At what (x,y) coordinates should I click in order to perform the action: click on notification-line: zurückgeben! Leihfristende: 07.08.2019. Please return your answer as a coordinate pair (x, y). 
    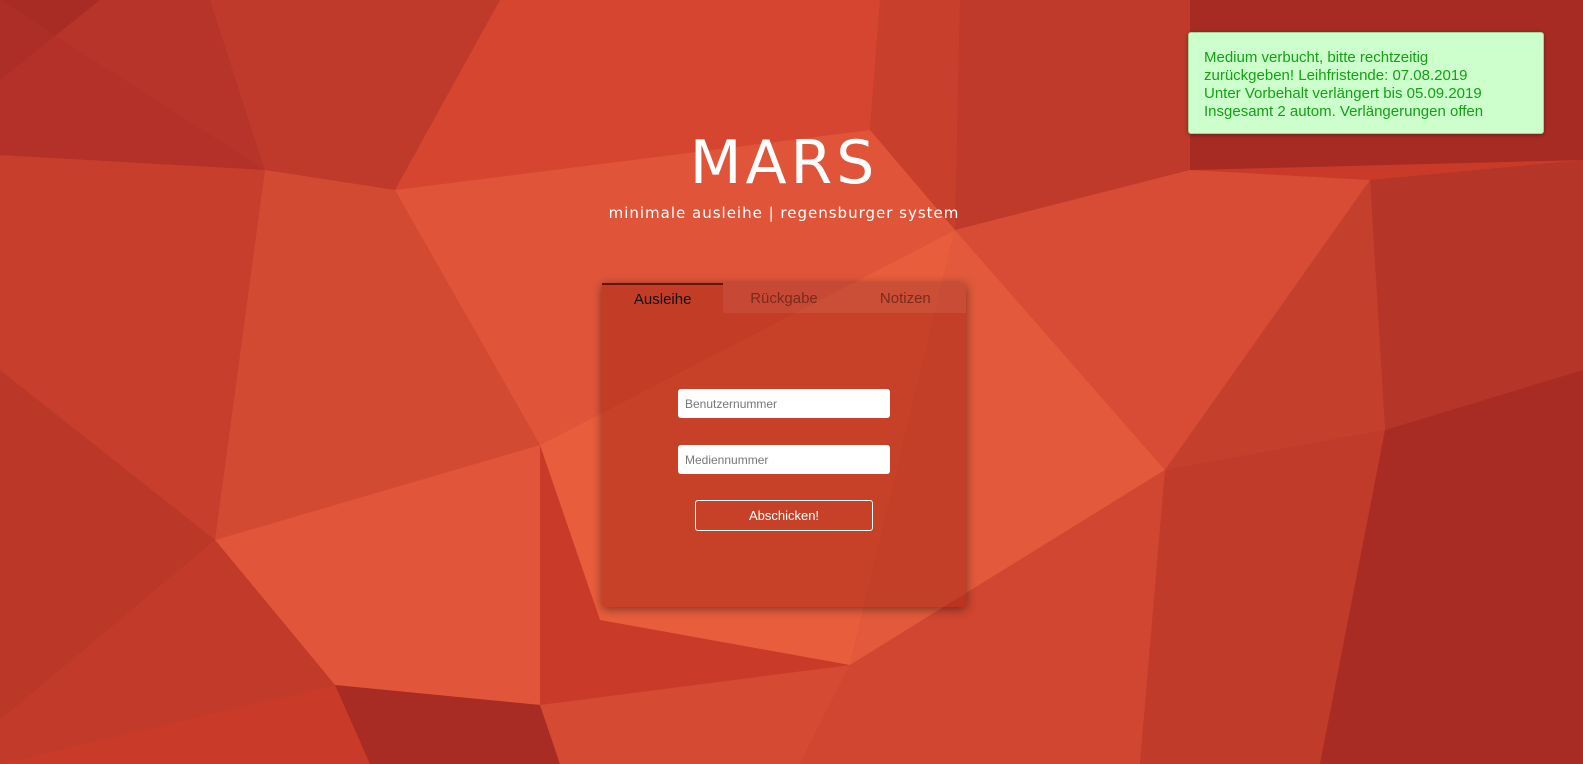
    Looking at the image, I should click on (1336, 75).